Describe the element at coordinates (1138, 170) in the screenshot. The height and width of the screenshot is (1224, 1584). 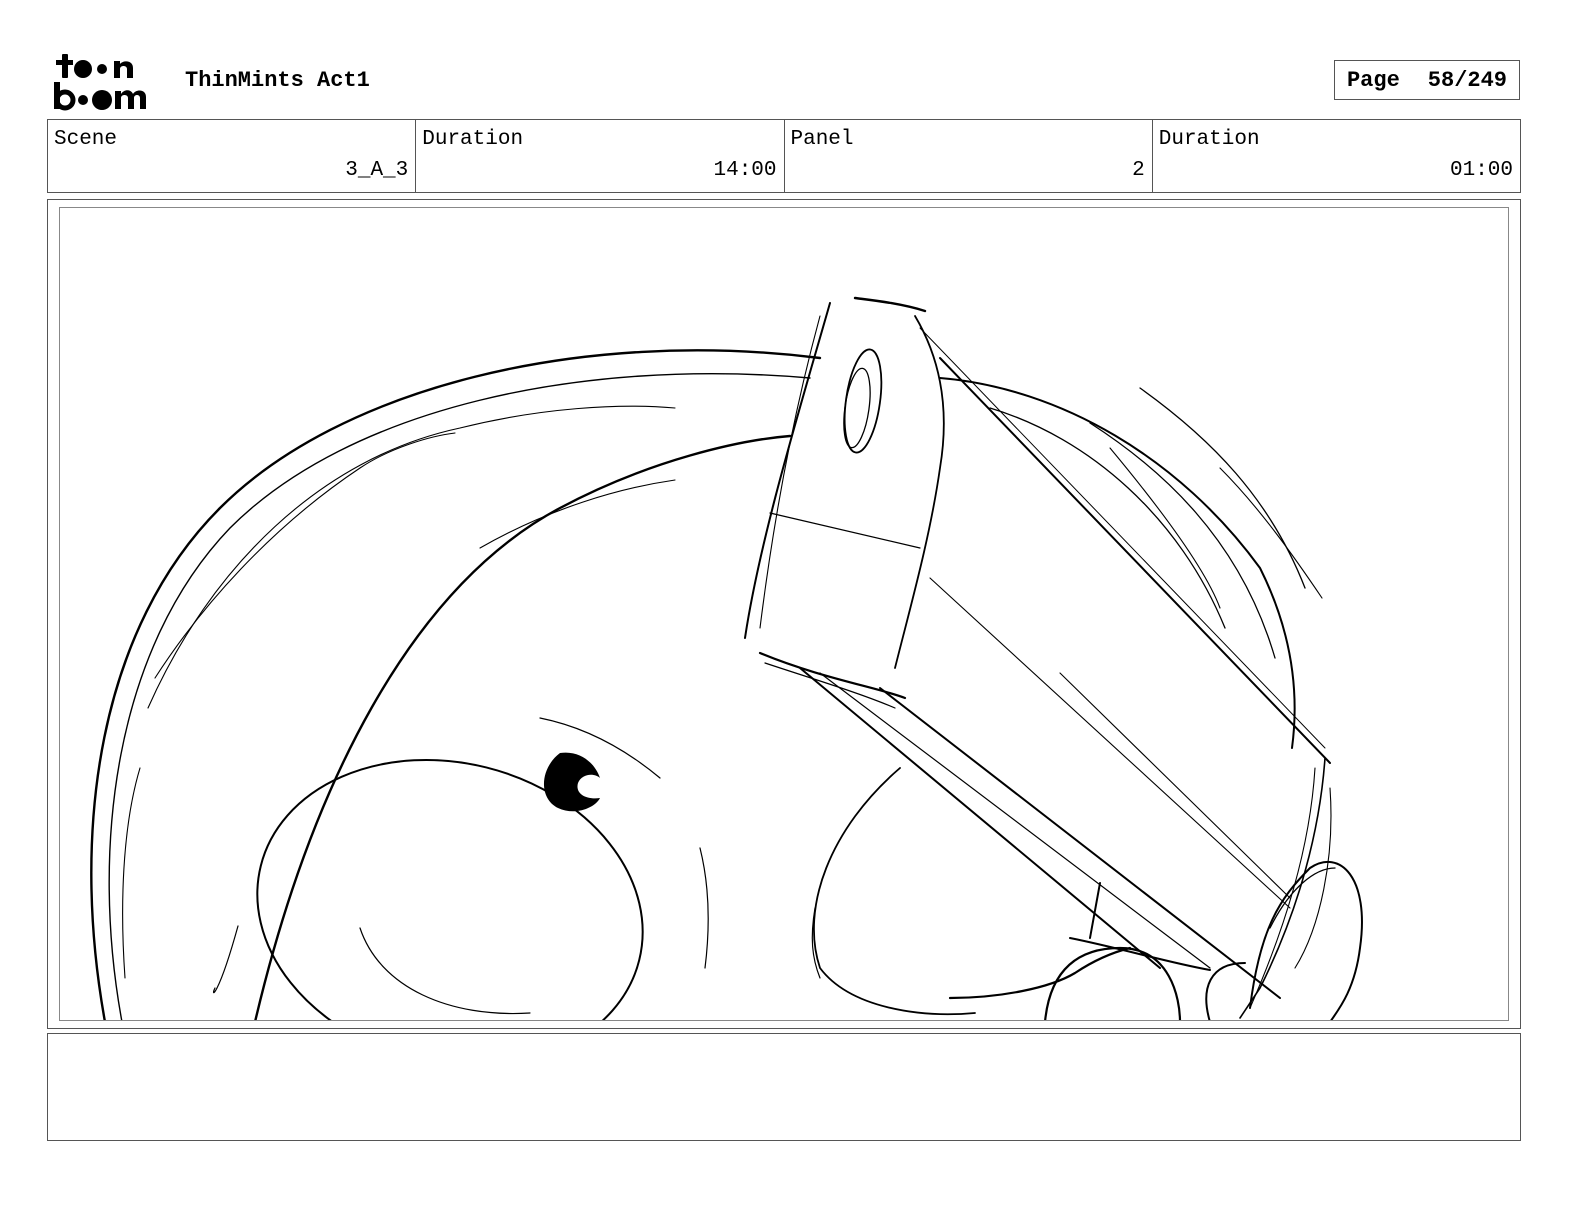
I see `panel-value: 2` at that location.